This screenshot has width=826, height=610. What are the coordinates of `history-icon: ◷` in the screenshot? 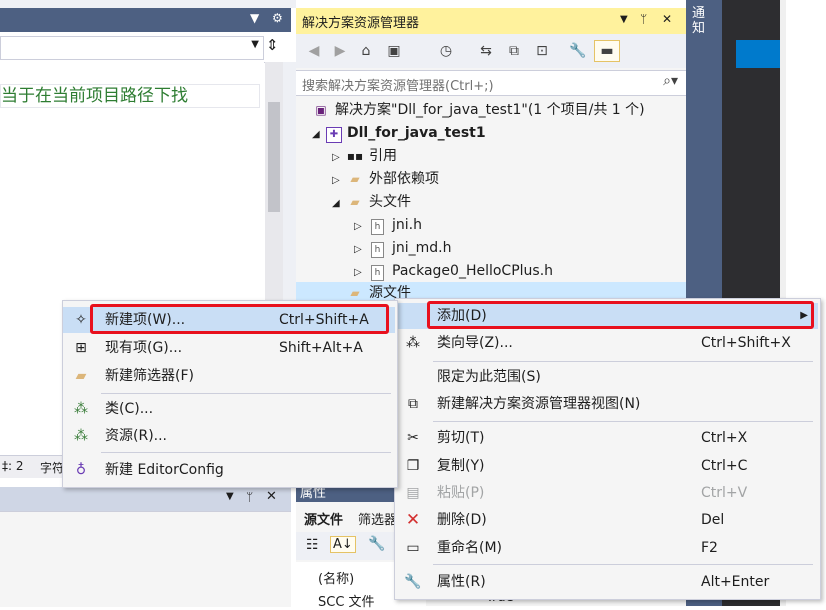 It's located at (446, 51).